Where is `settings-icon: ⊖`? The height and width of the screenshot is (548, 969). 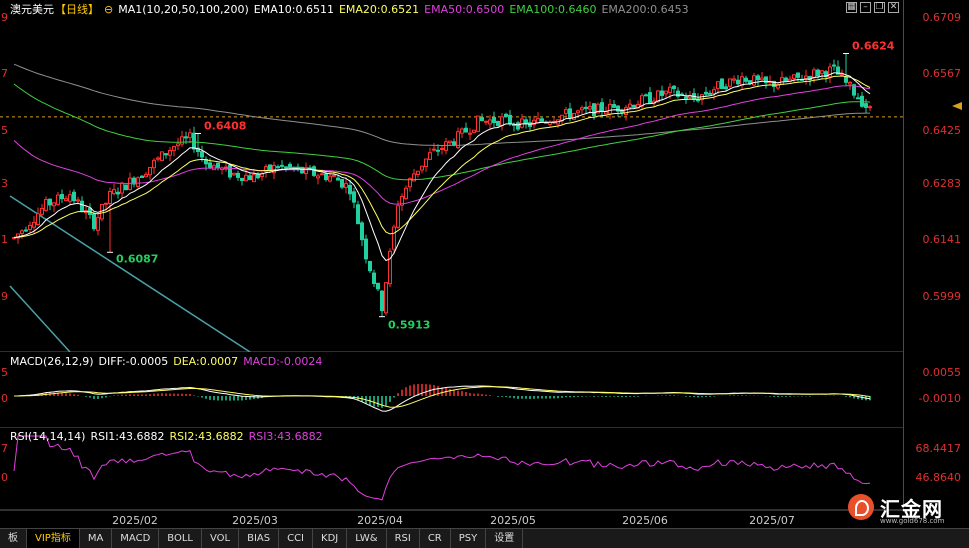 settings-icon: ⊖ is located at coordinates (108, 9).